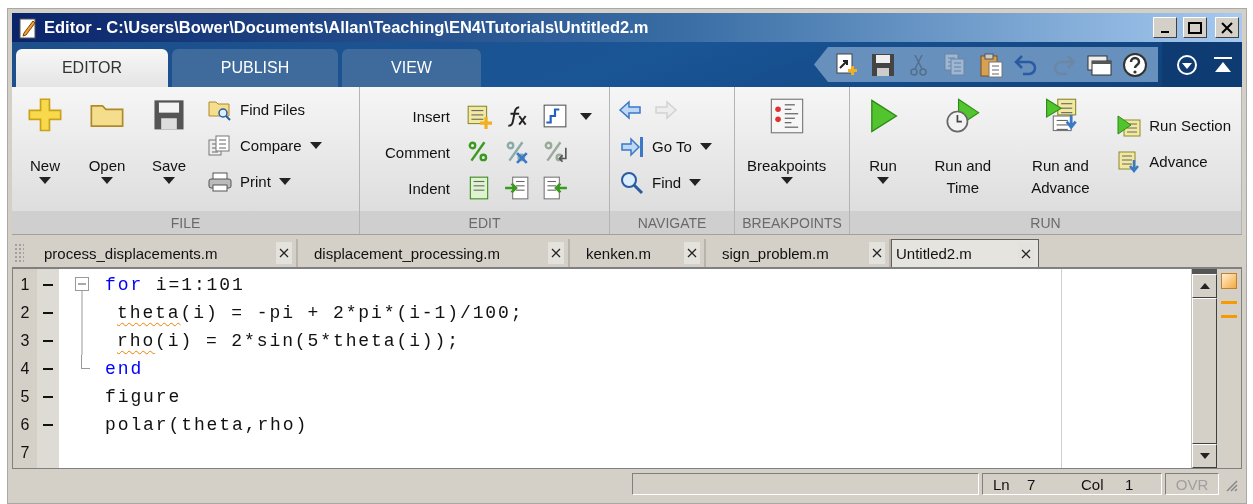 The width and height of the screenshot is (1253, 504). Describe the element at coordinates (45, 138) in the screenshot. I see `ribbon-button: New` at that location.